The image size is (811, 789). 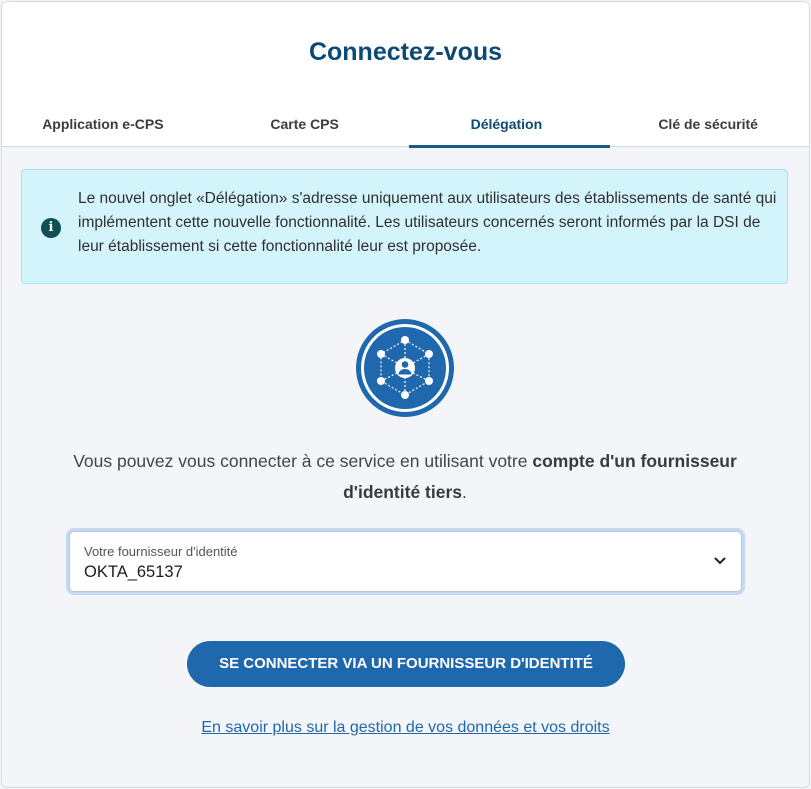 What do you see at coordinates (405, 561) in the screenshot?
I see `identity-provider-select: Votre fournisseur d'identité OKTA_65137` at bounding box center [405, 561].